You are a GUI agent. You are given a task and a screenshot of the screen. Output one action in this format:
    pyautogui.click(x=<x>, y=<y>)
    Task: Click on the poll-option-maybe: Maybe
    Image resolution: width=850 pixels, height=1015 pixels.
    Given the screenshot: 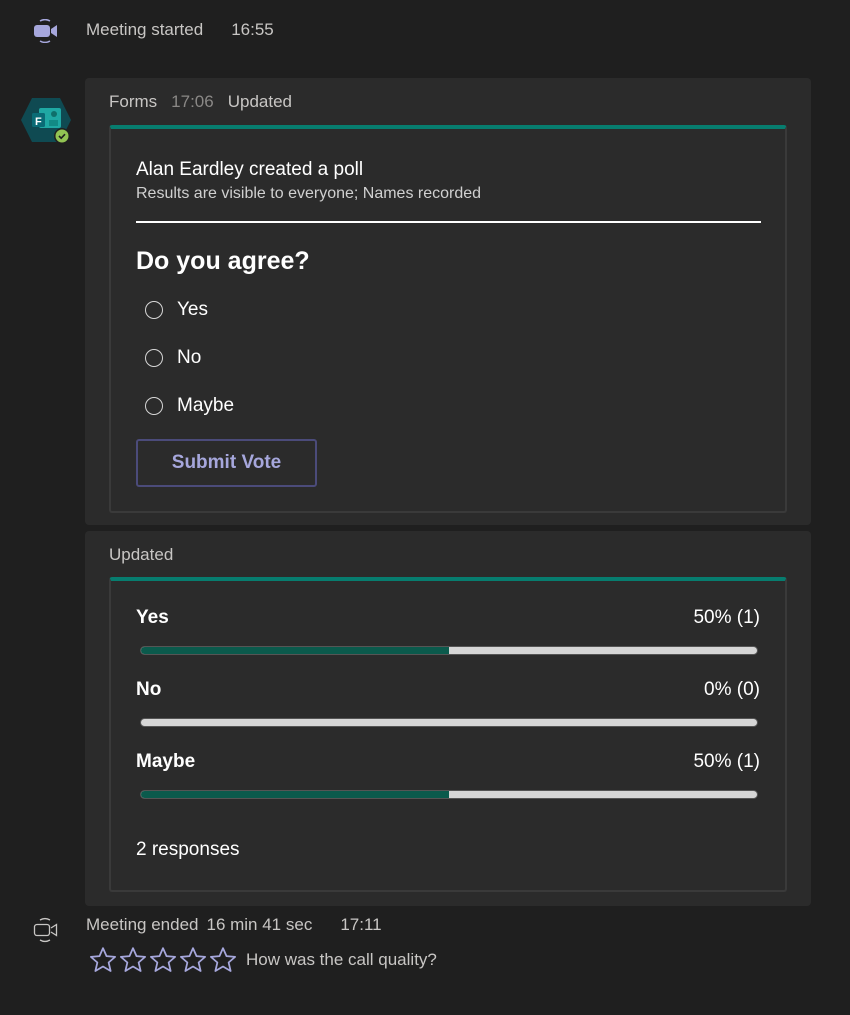 What is the action you would take?
    pyautogui.click(x=189, y=406)
    